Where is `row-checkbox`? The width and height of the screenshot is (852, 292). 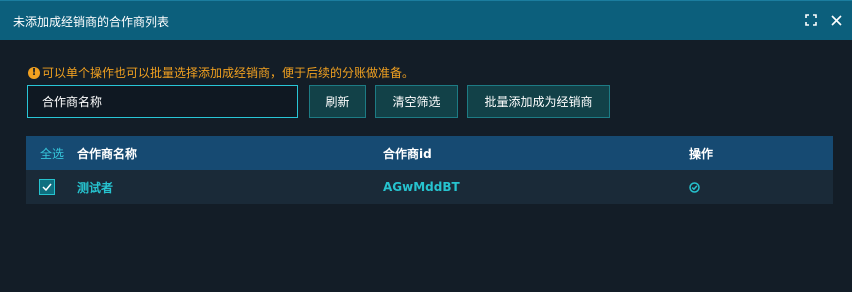
row-checkbox is located at coordinates (47, 187).